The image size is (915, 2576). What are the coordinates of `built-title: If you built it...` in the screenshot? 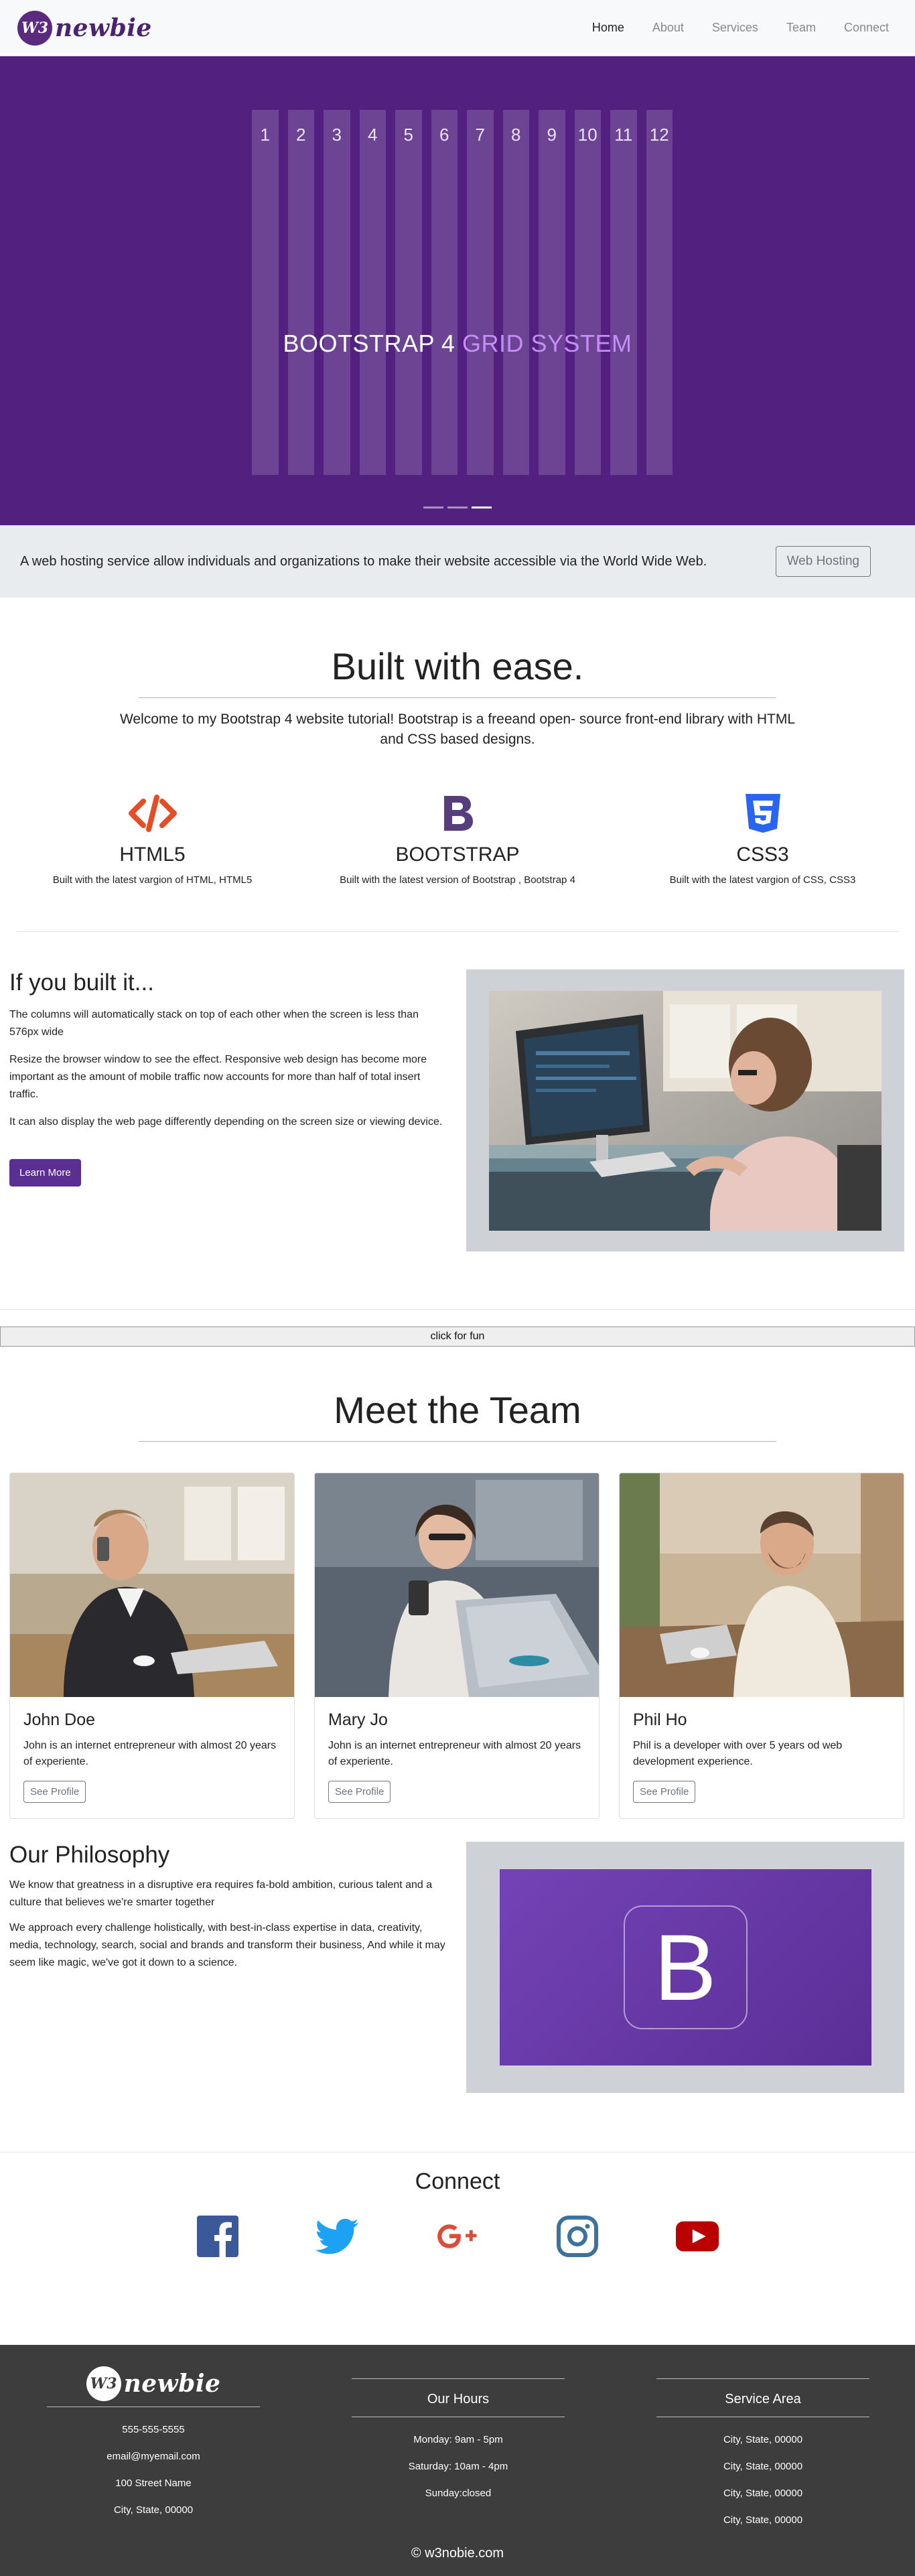 It's located at (81, 983).